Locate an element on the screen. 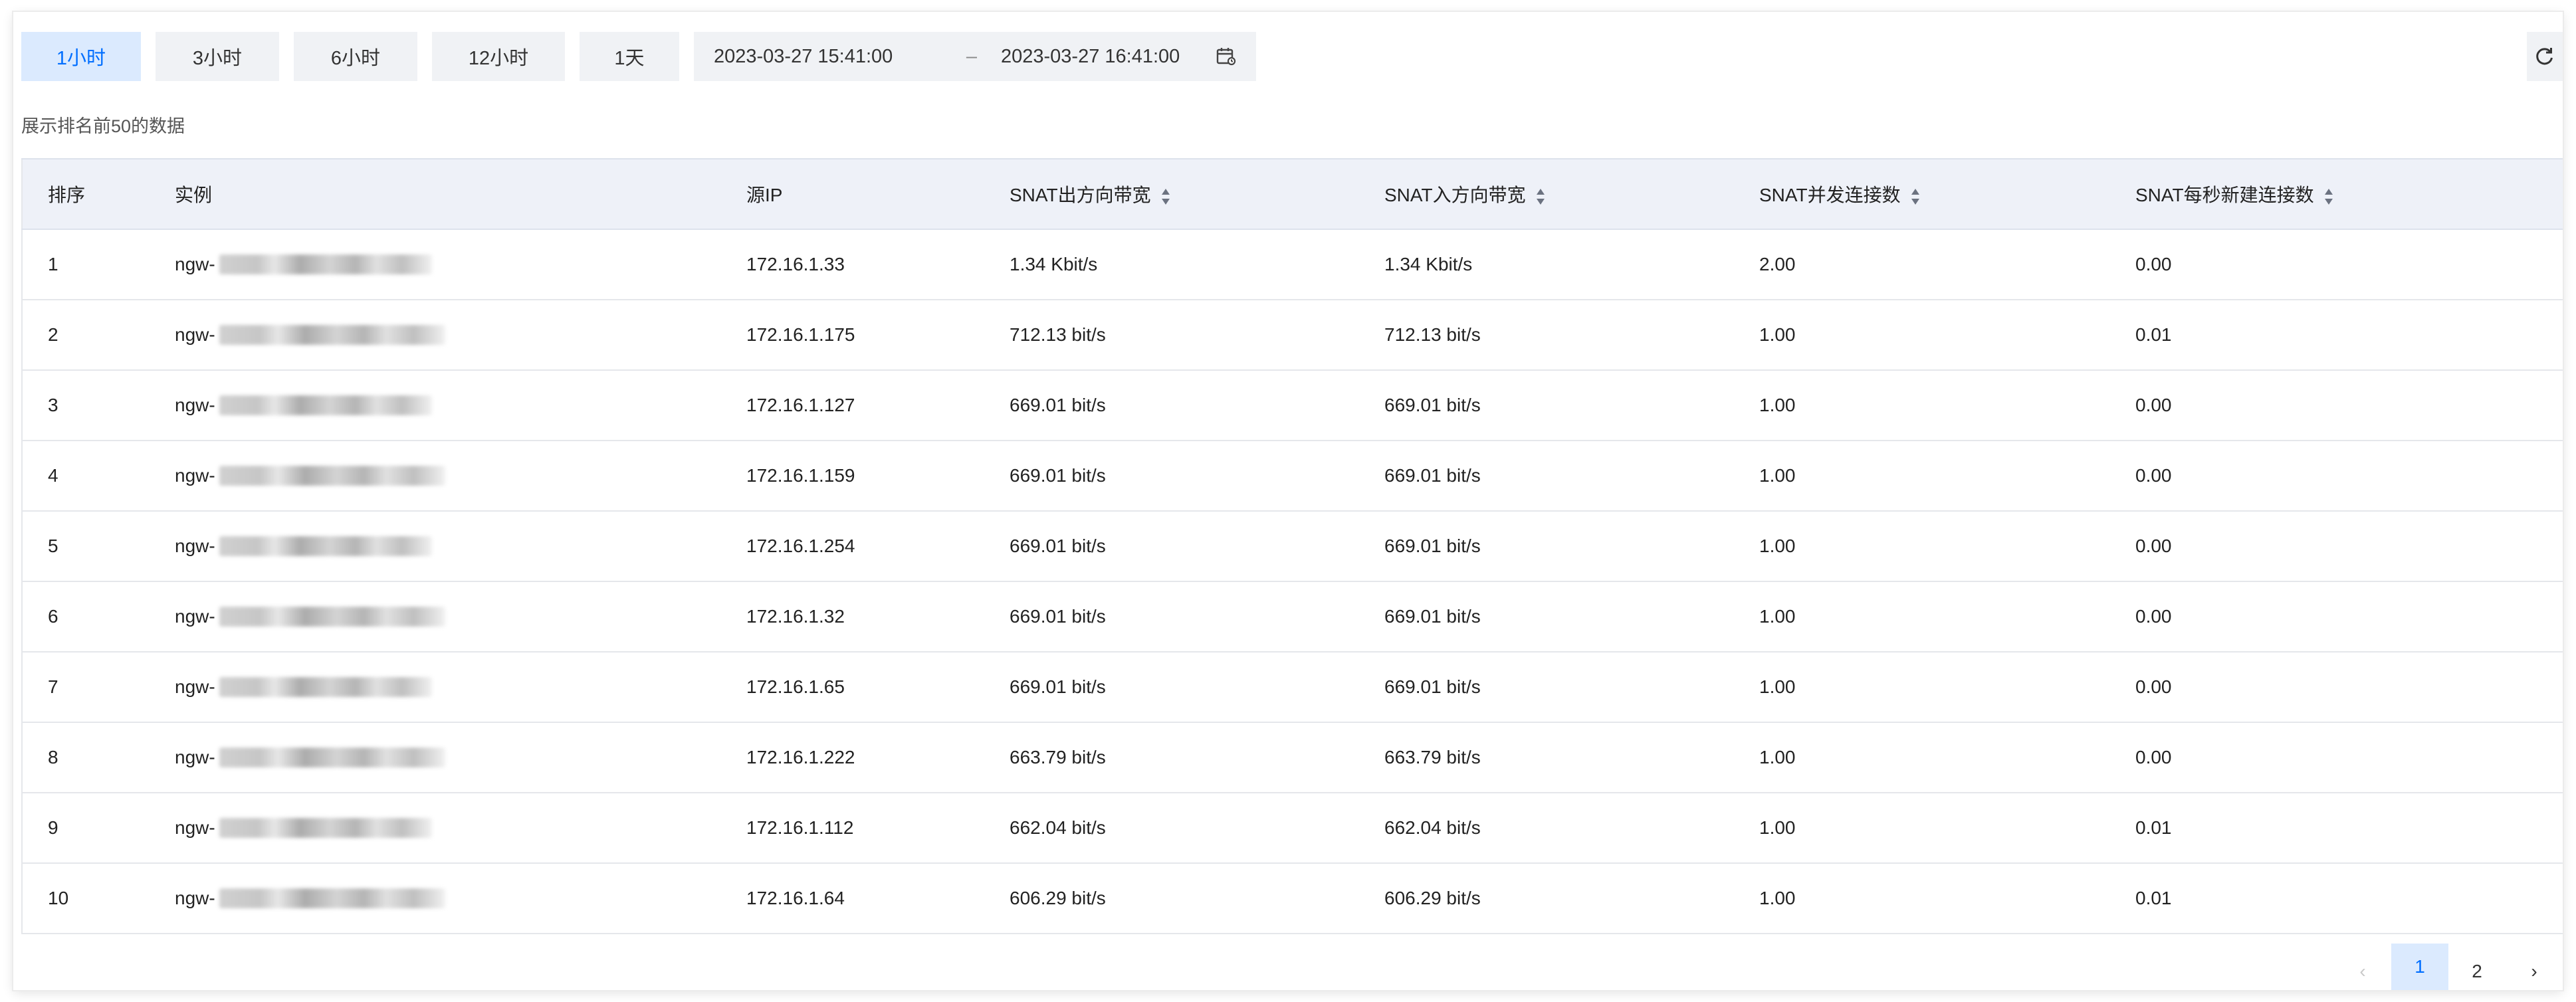  cell-rank: 3 is located at coordinates (98, 405).